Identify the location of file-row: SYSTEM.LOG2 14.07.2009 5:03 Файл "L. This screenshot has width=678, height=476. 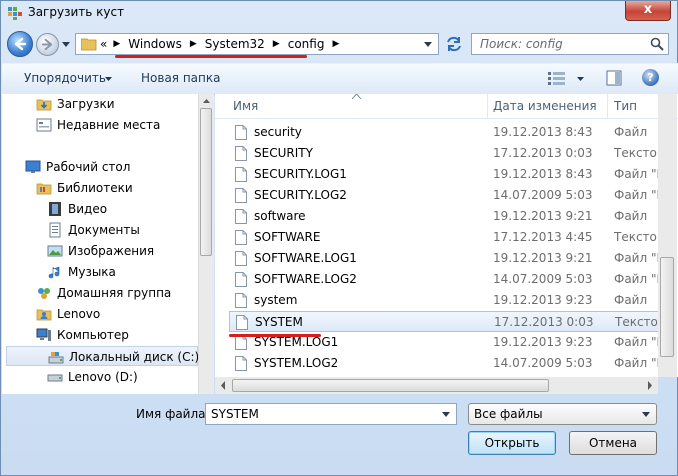
(446, 363).